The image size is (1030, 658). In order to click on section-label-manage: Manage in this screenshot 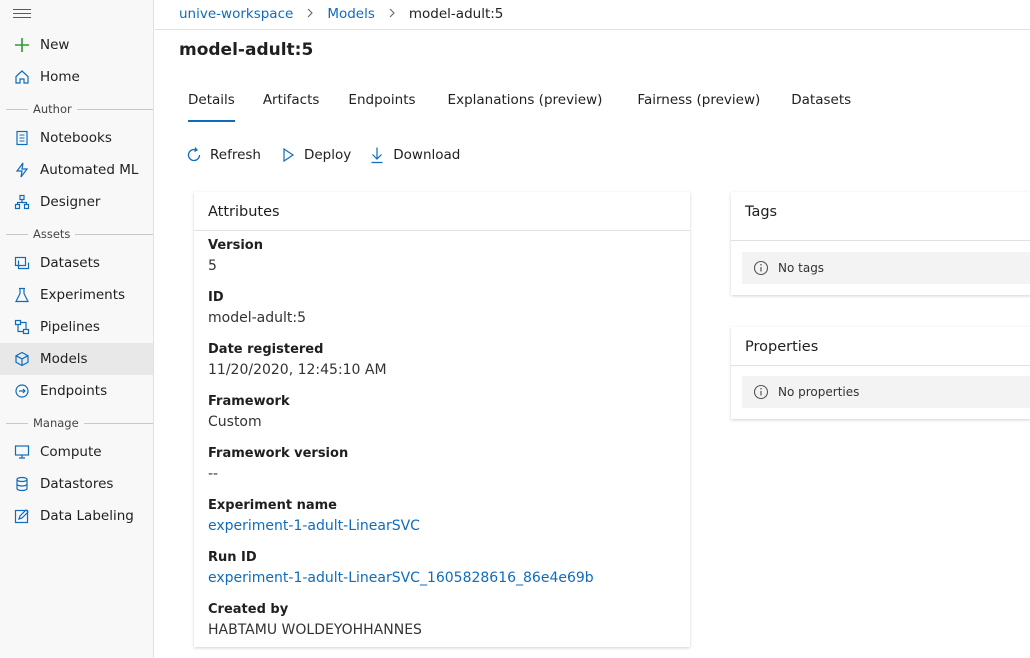, I will do `click(76, 423)`.